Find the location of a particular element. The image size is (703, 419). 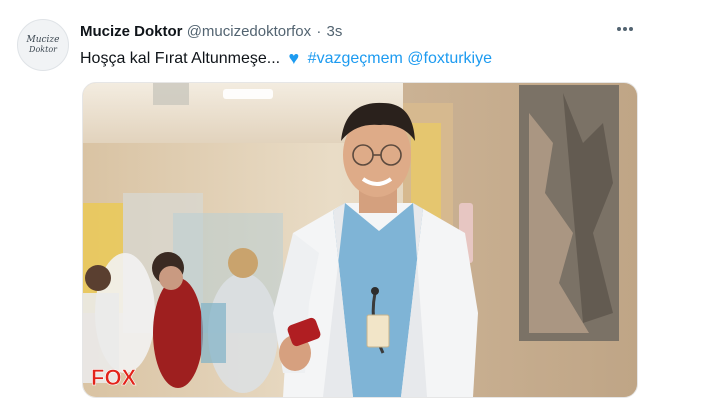

avatar: Mucize Doktor is located at coordinates (43, 45).